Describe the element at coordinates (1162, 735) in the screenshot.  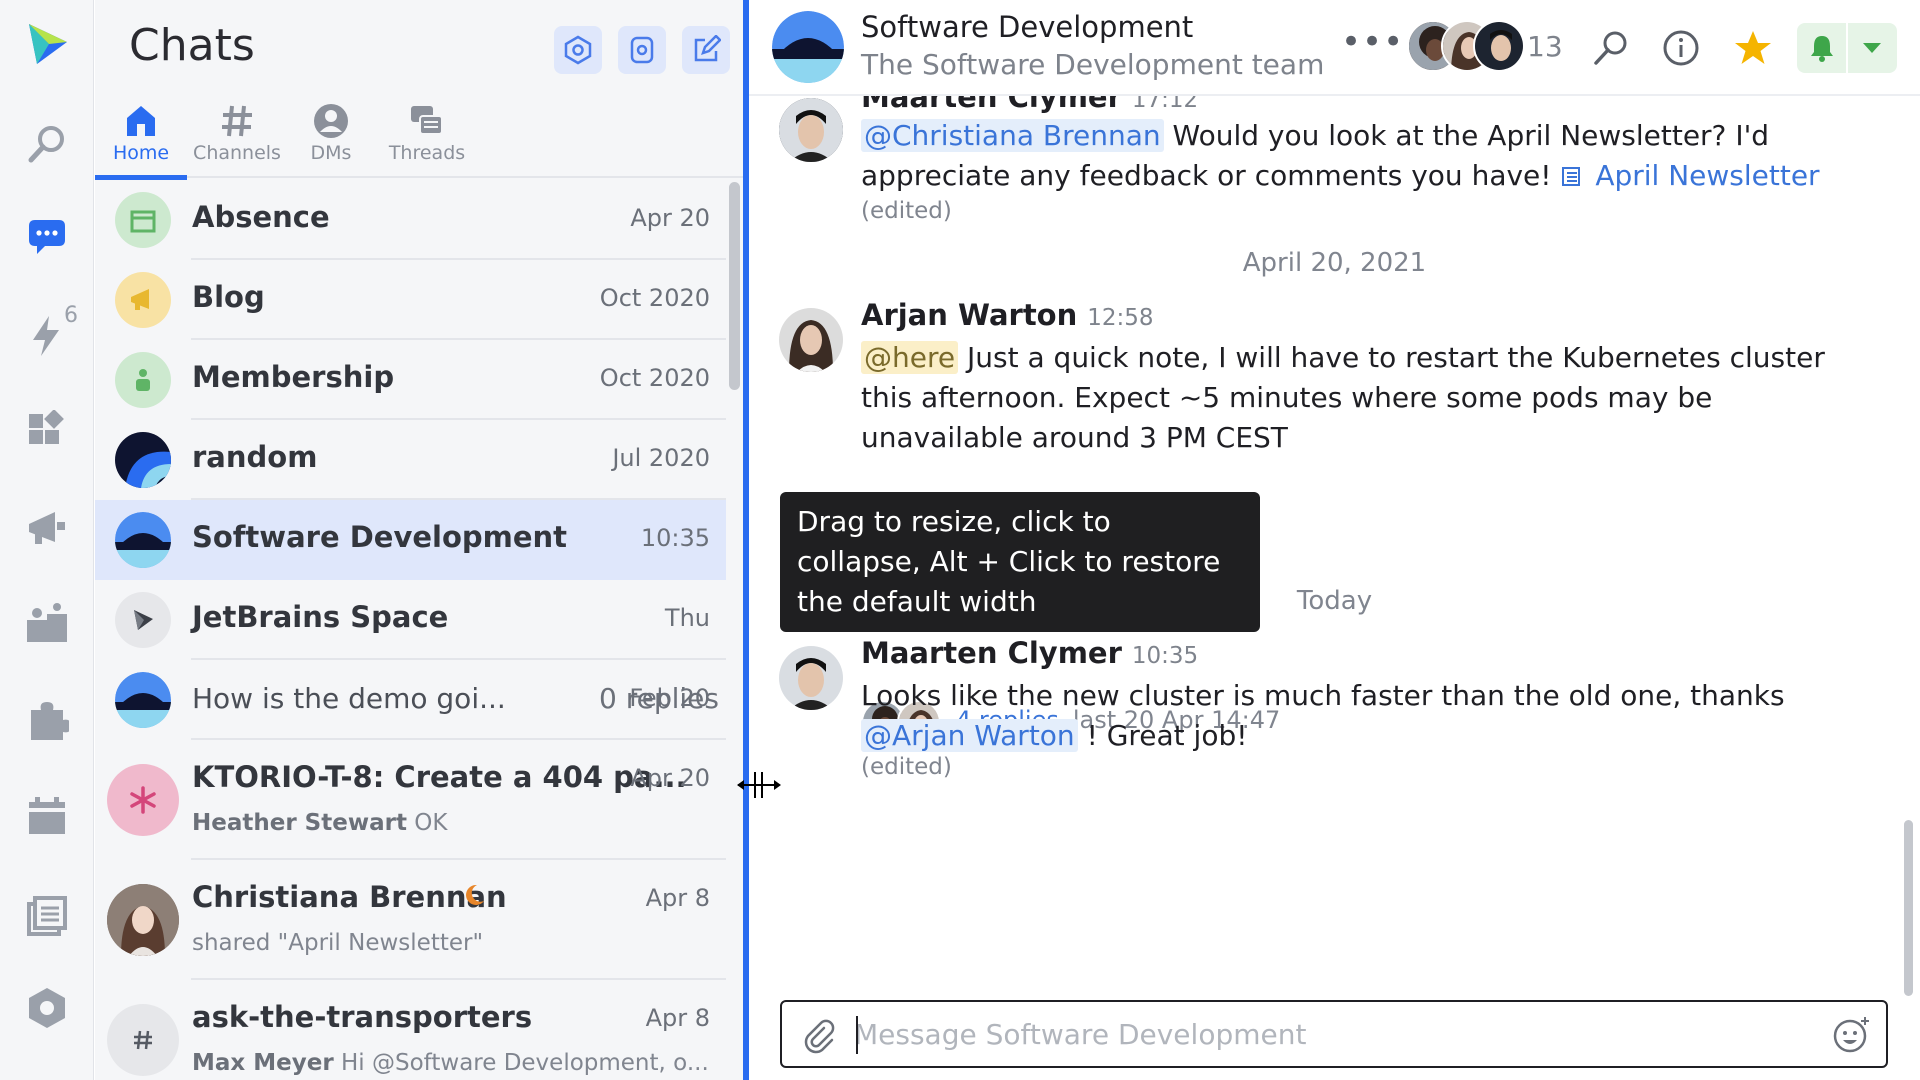
I see `message-text: ! Great job!` at that location.